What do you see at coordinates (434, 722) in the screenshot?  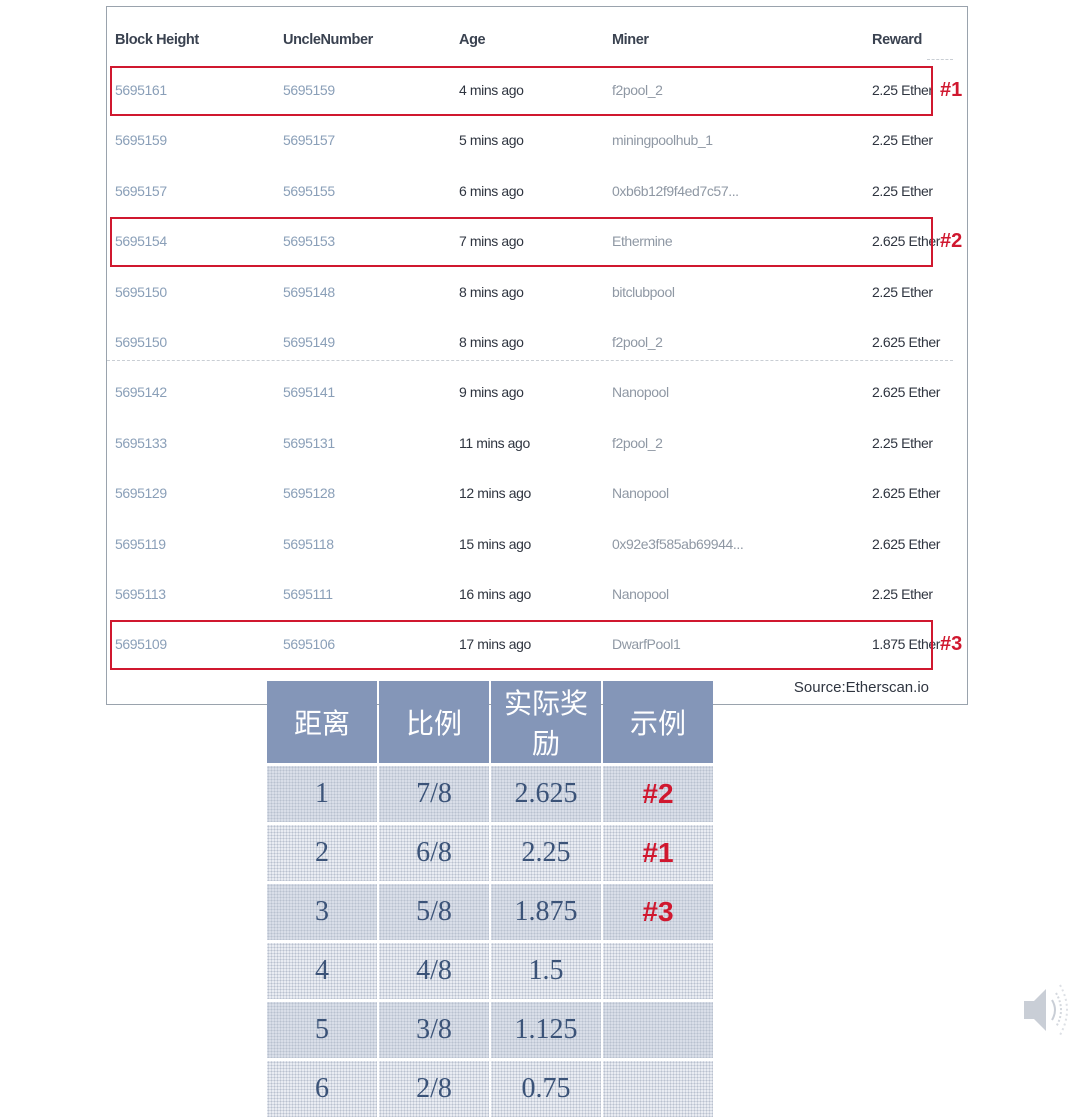 I see `header-ratio: 比例` at bounding box center [434, 722].